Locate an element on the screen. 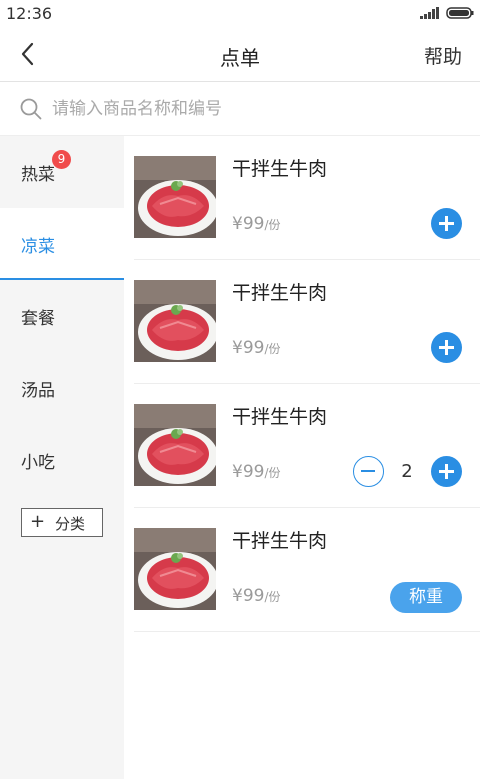 The height and width of the screenshot is (779, 480). plus-icon: + is located at coordinates (38, 521).